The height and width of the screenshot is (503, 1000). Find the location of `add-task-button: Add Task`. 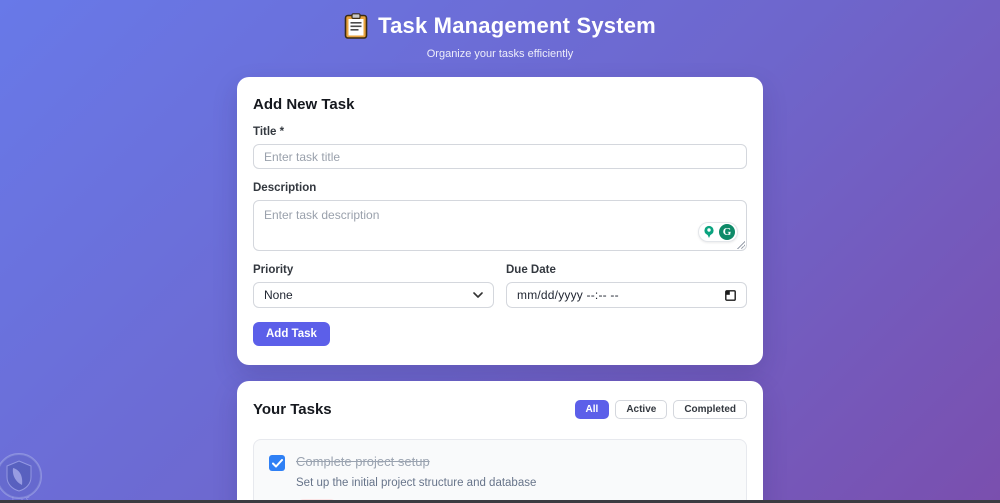

add-task-button: Add Task is located at coordinates (291, 334).